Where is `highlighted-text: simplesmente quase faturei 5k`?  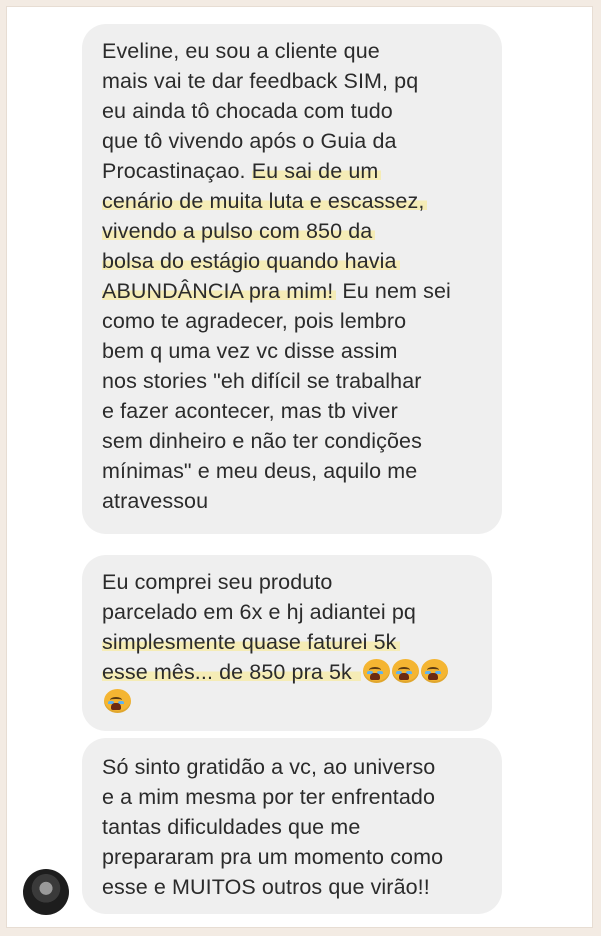
highlighted-text: simplesmente quase faturei 5k is located at coordinates (251, 642).